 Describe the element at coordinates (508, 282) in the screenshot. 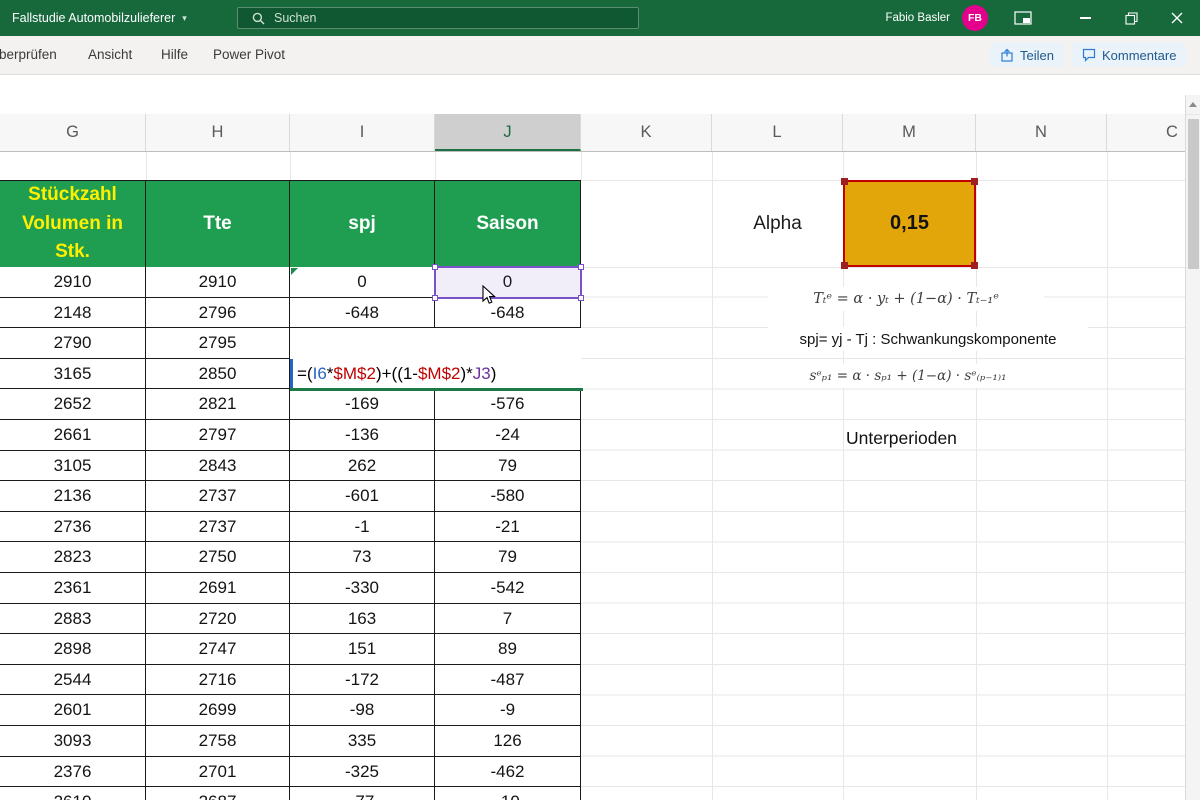

I see `referenced-cell-outline-j3` at that location.